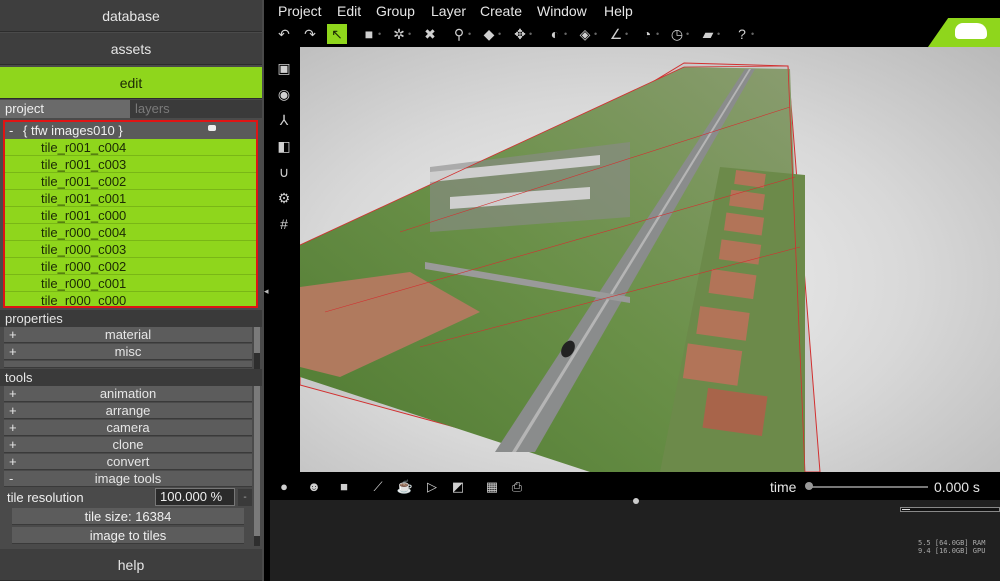 The image size is (1000, 581). Describe the element at coordinates (130, 215) in the screenshot. I see `tree-item: tile_r001_c000` at that location.